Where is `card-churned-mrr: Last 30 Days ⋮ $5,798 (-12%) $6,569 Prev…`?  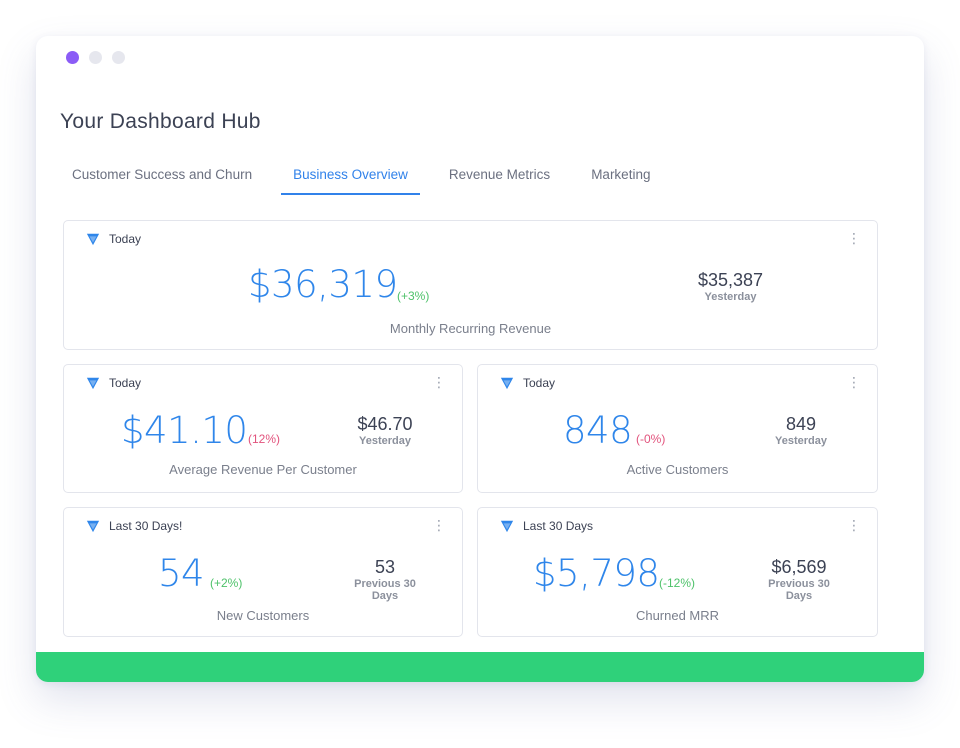 card-churned-mrr: Last 30 Days ⋮ $5,798 (-12%) $6,569 Prev… is located at coordinates (677, 572).